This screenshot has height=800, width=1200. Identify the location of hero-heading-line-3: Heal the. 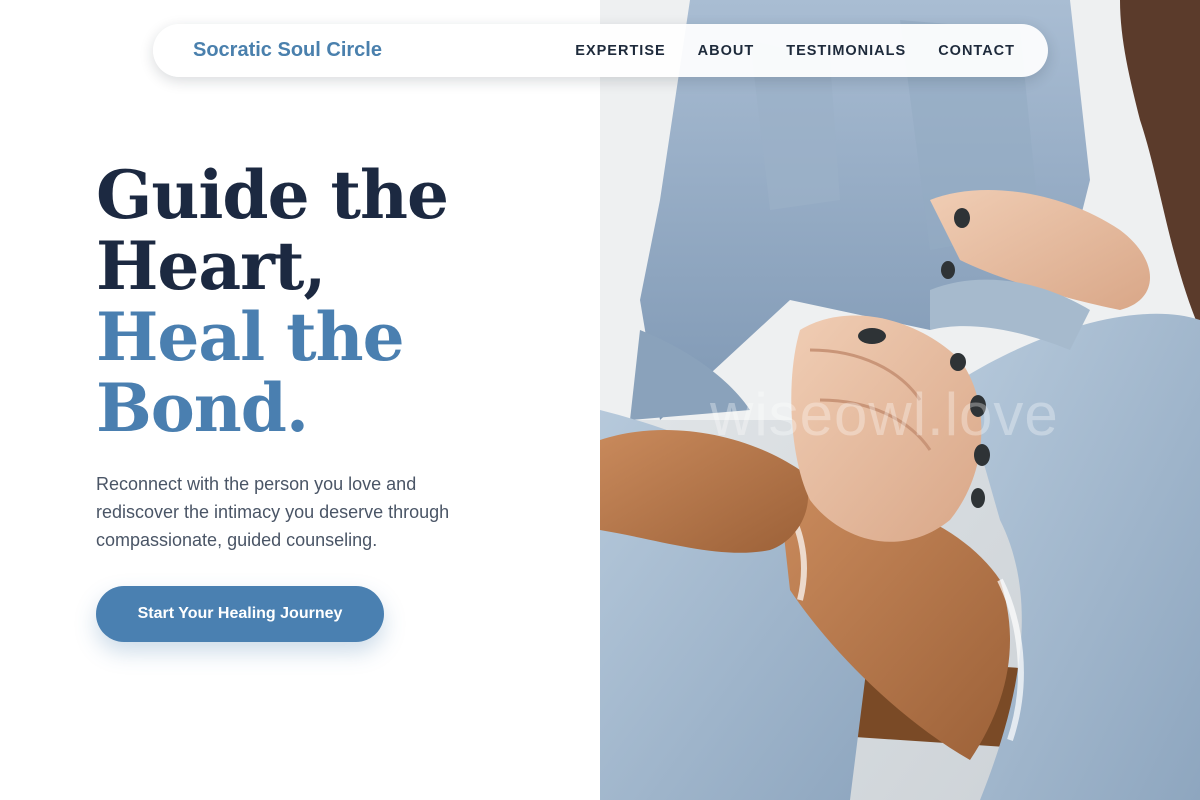
(250, 337).